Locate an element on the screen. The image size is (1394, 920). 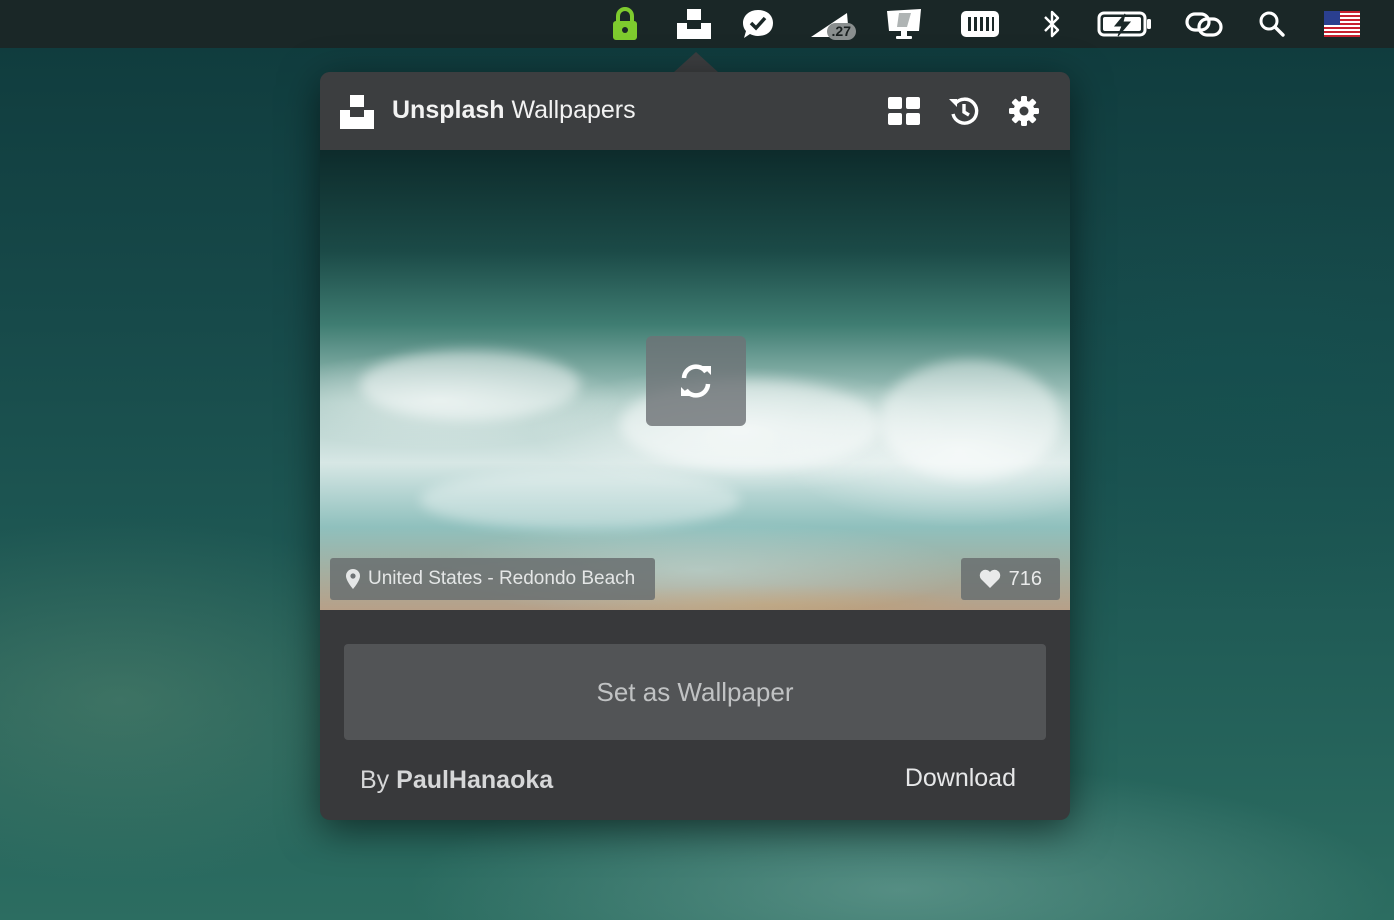
battery-charging-icon is located at coordinates (1125, 24).